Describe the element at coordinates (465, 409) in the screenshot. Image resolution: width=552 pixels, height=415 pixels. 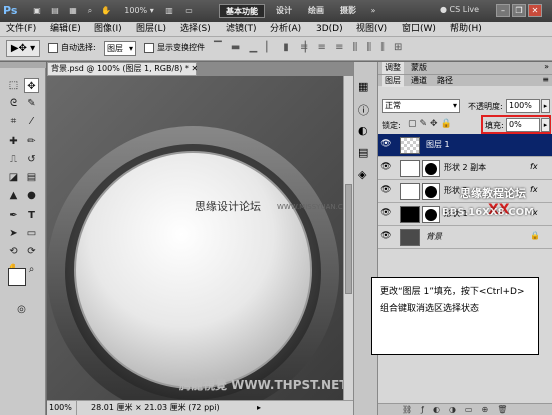
I see `layers-footer-buttons: ⛓ƒ◐◑▭⊕🗑` at that location.